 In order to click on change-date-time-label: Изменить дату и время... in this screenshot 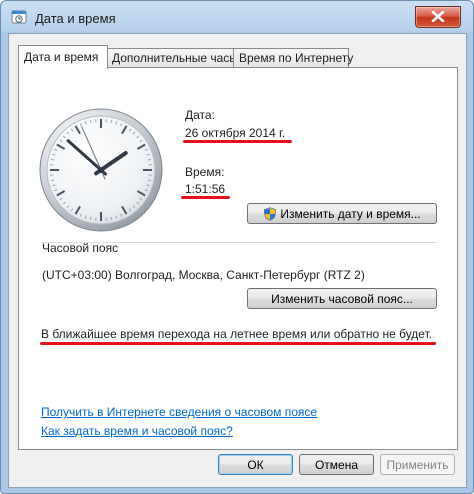, I will do `click(350, 214)`.